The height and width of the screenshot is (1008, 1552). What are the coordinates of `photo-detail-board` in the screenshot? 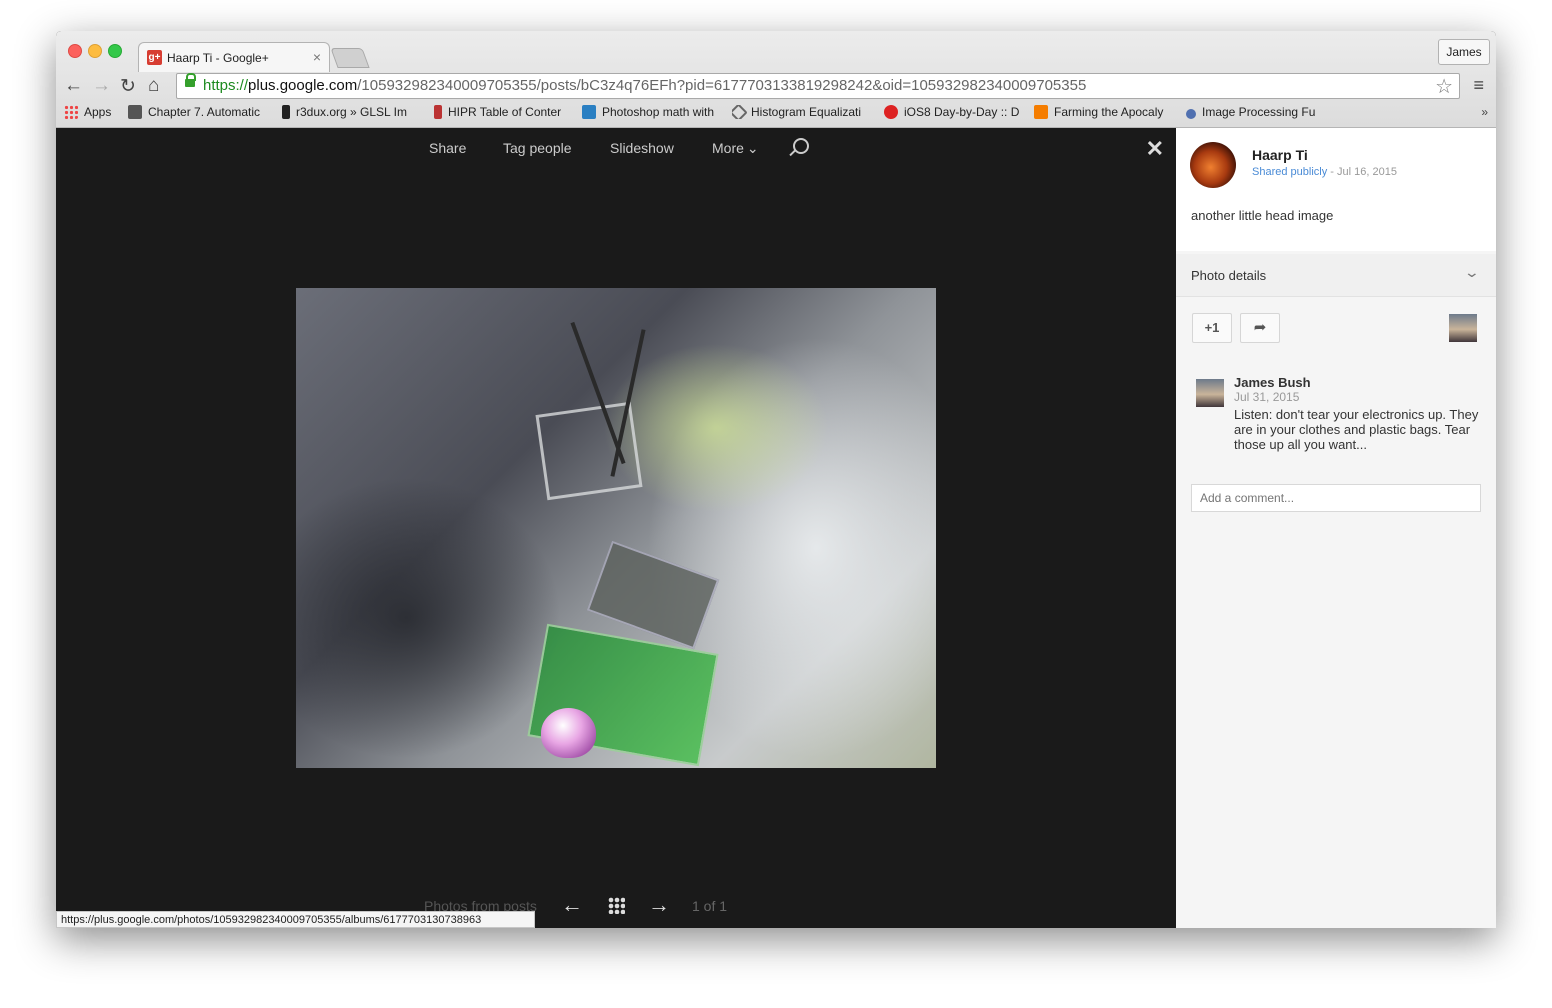 It's located at (653, 595).